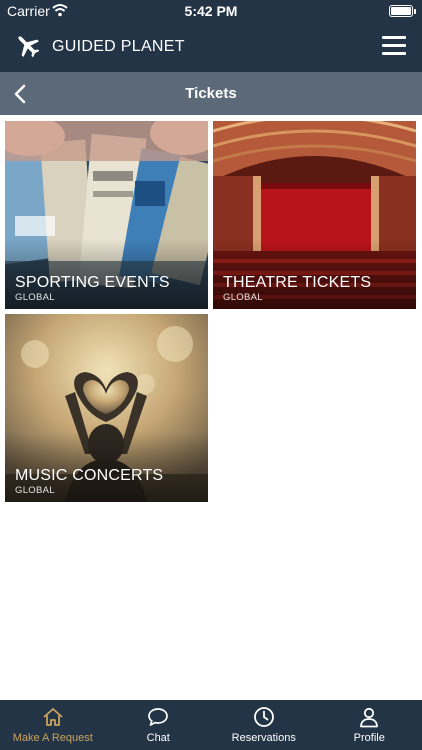 The width and height of the screenshot is (422, 750). I want to click on tab-profile: Profile, so click(369, 725).